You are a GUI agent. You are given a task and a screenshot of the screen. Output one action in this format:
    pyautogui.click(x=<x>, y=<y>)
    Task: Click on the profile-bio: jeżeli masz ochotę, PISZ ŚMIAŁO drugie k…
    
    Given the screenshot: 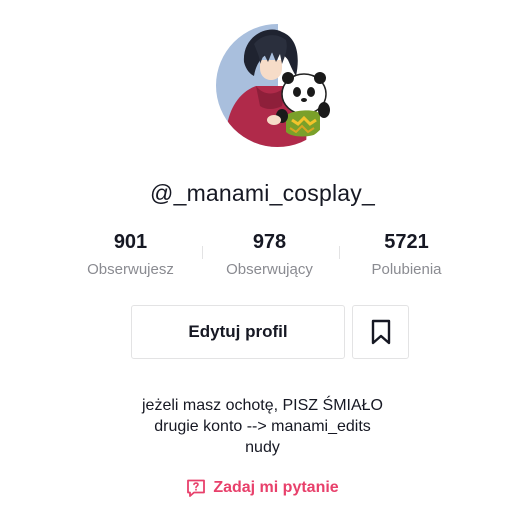 What is the action you would take?
    pyautogui.click(x=262, y=426)
    